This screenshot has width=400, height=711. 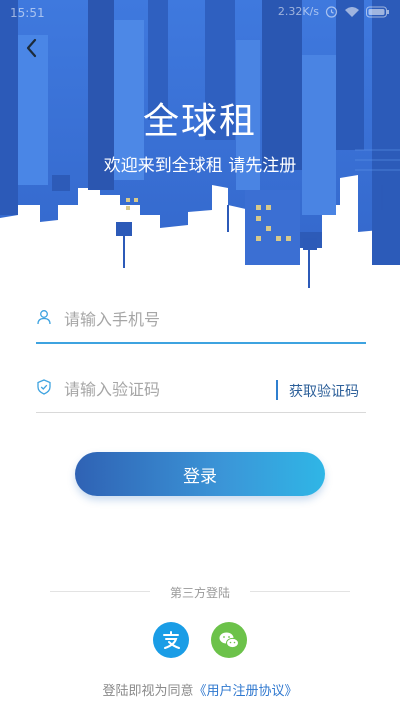 What do you see at coordinates (324, 391) in the screenshot?
I see `get-code-button: 获取验证码` at bounding box center [324, 391].